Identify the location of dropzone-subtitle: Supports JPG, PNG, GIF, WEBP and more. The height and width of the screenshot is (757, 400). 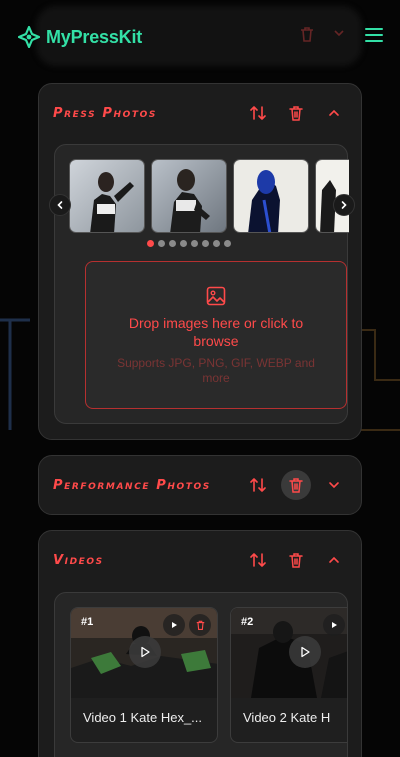
(216, 370).